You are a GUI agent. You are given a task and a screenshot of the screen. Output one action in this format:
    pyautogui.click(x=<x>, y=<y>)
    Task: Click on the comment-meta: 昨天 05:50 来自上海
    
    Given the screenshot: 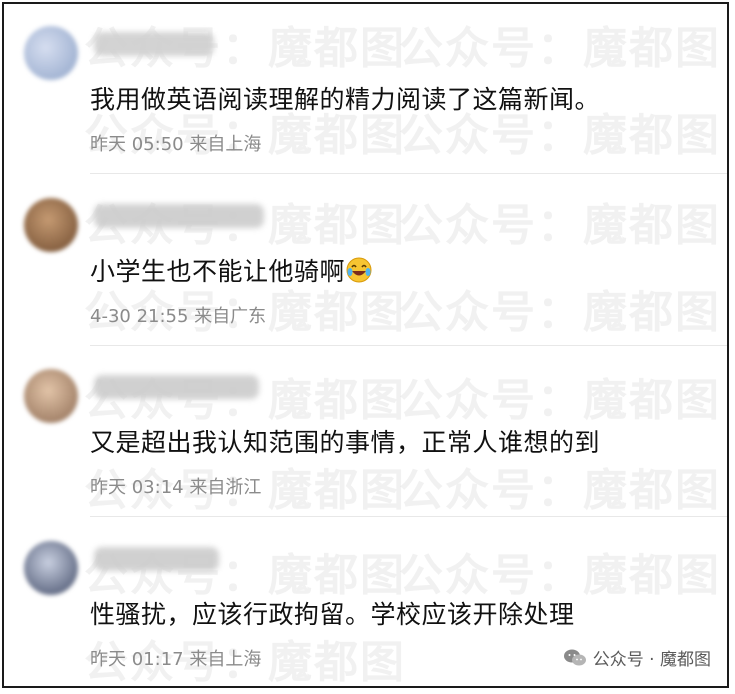 What is the action you would take?
    pyautogui.click(x=176, y=144)
    